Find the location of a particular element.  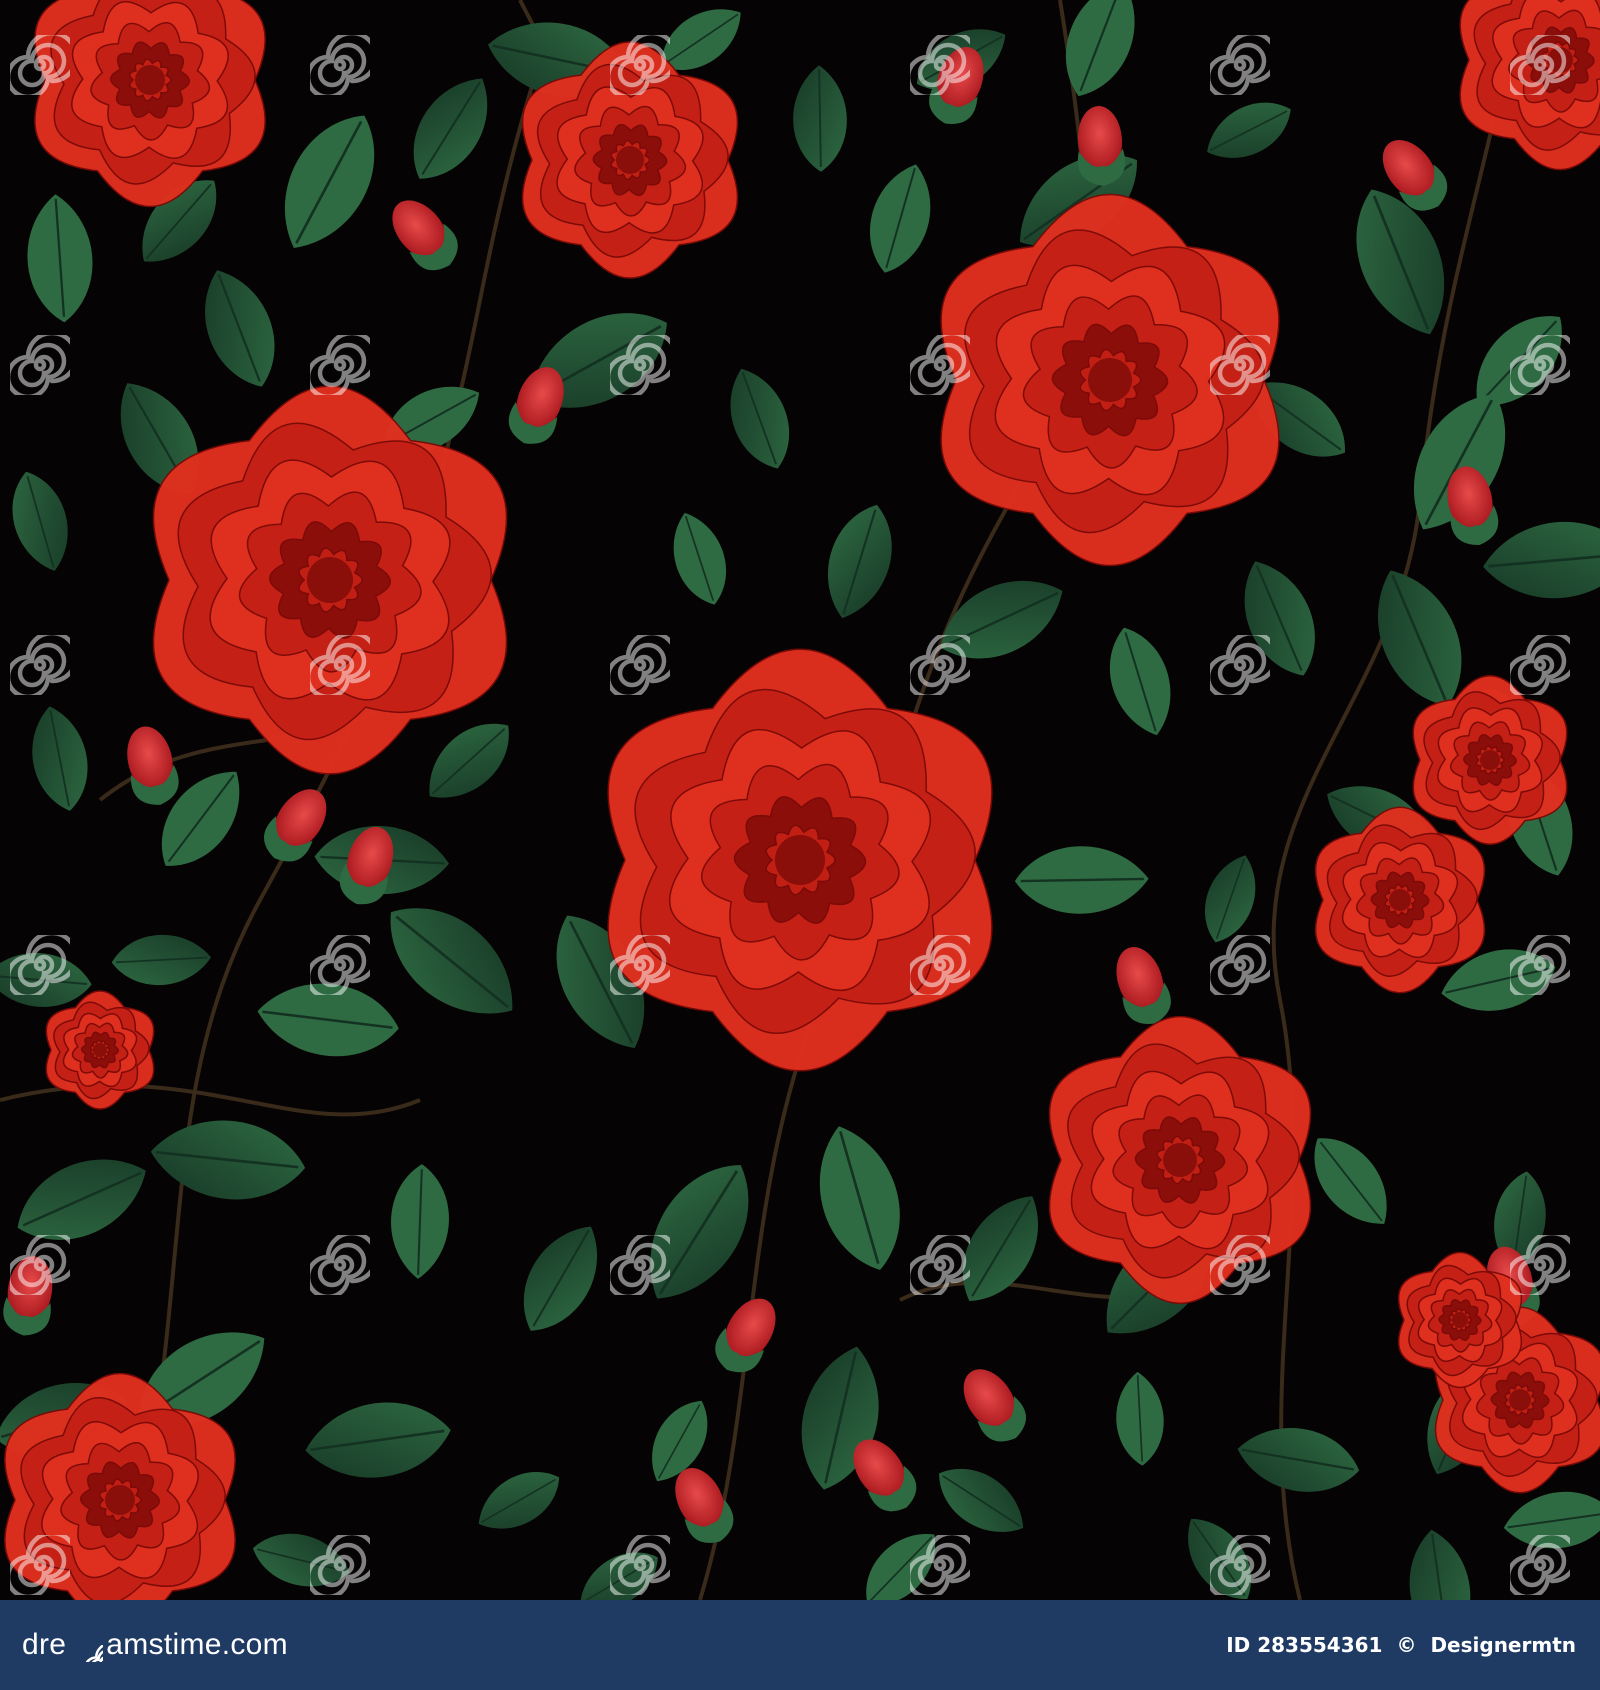

image-id: ID 283554361 is located at coordinates (1304, 1645).